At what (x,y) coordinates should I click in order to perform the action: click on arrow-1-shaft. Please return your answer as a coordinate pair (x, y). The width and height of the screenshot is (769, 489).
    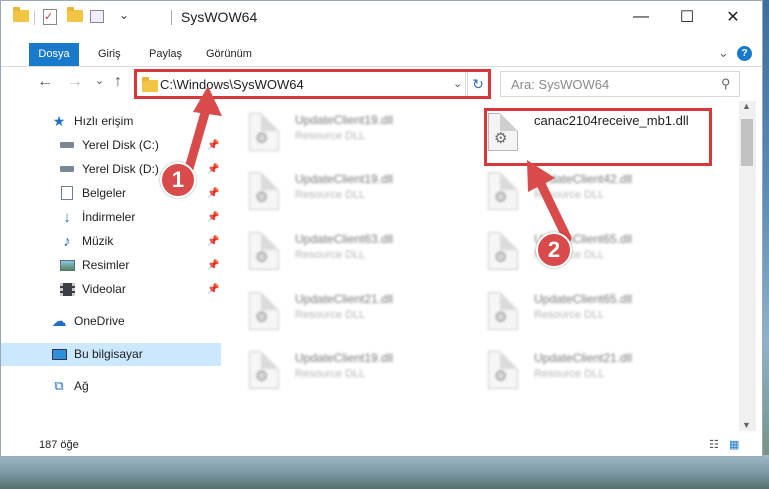
    Looking at the image, I should click on (197, 139).